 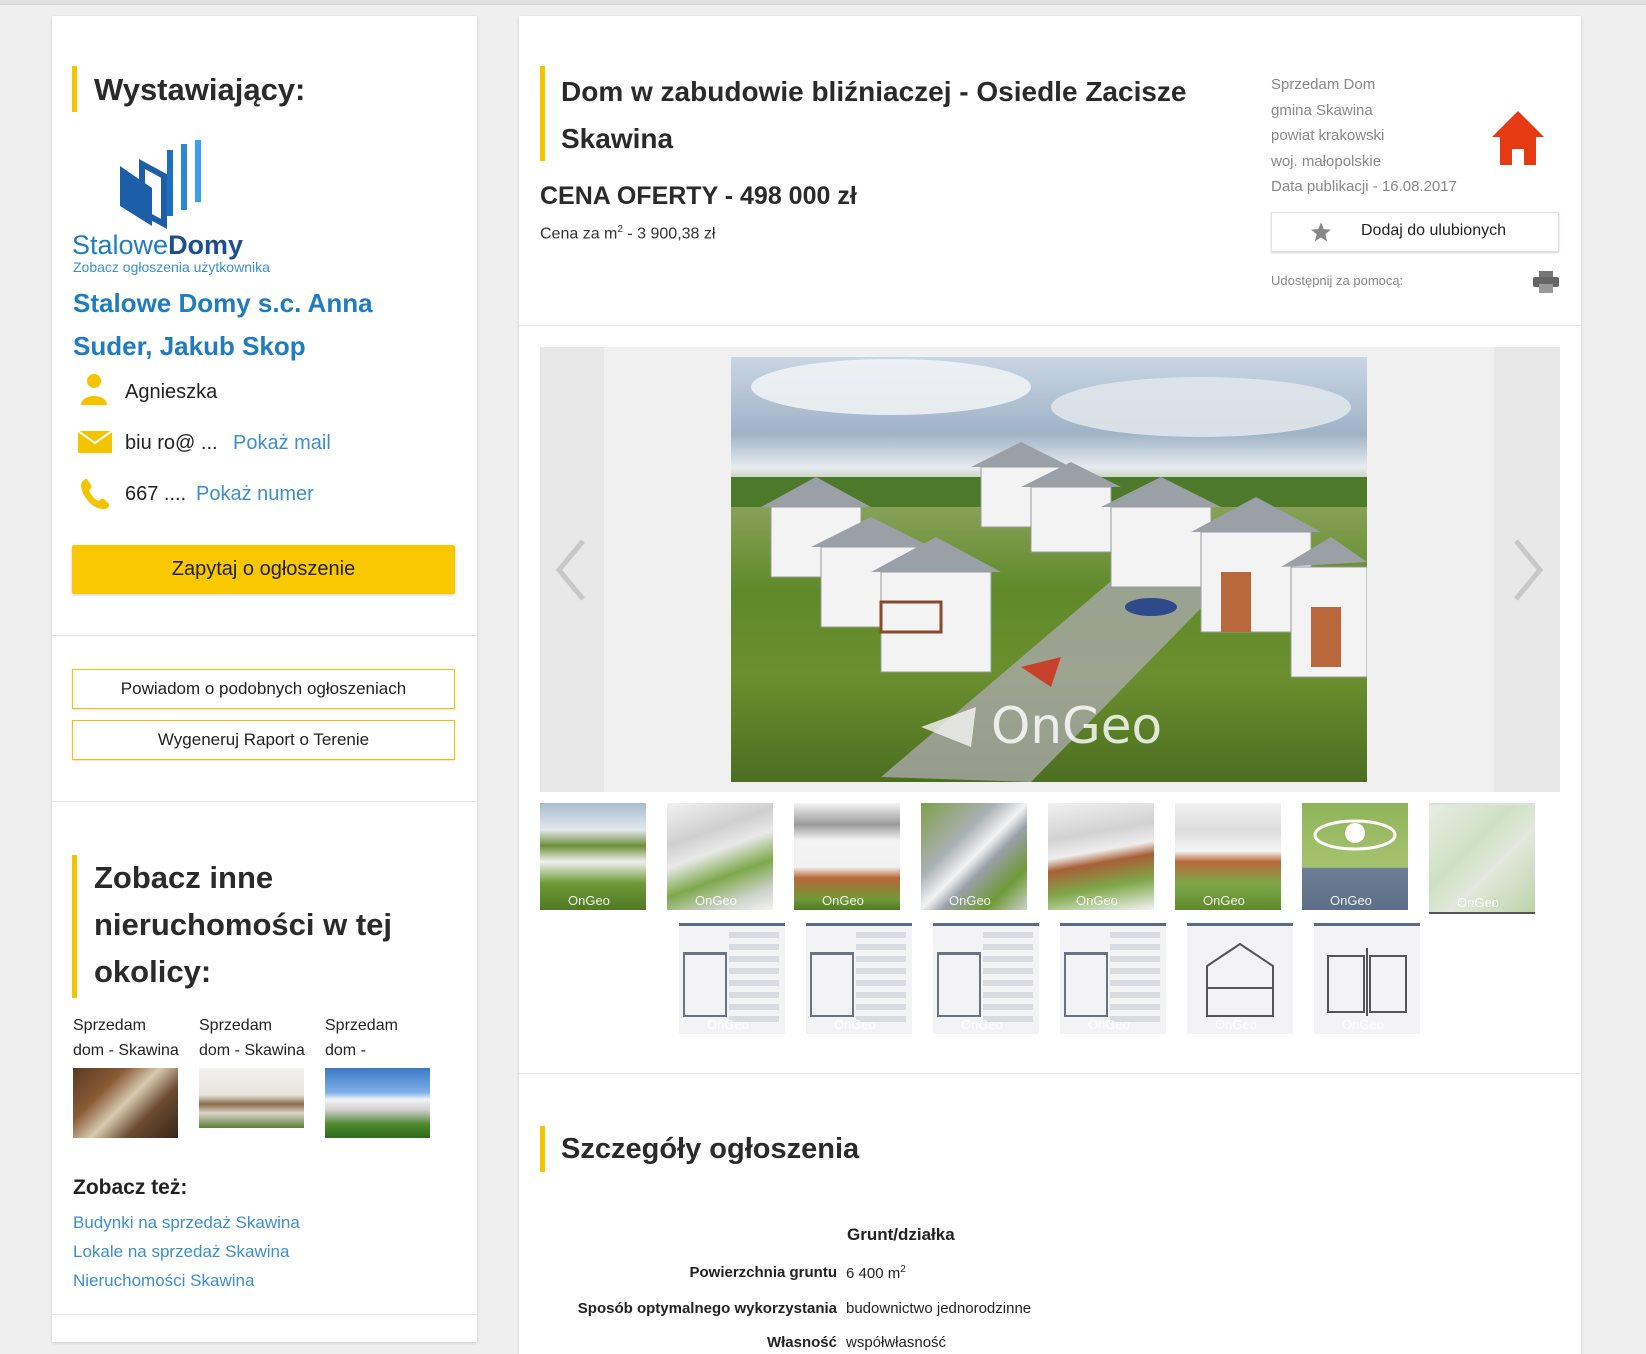 I want to click on main-photo: OnGeo, so click(x=1049, y=569).